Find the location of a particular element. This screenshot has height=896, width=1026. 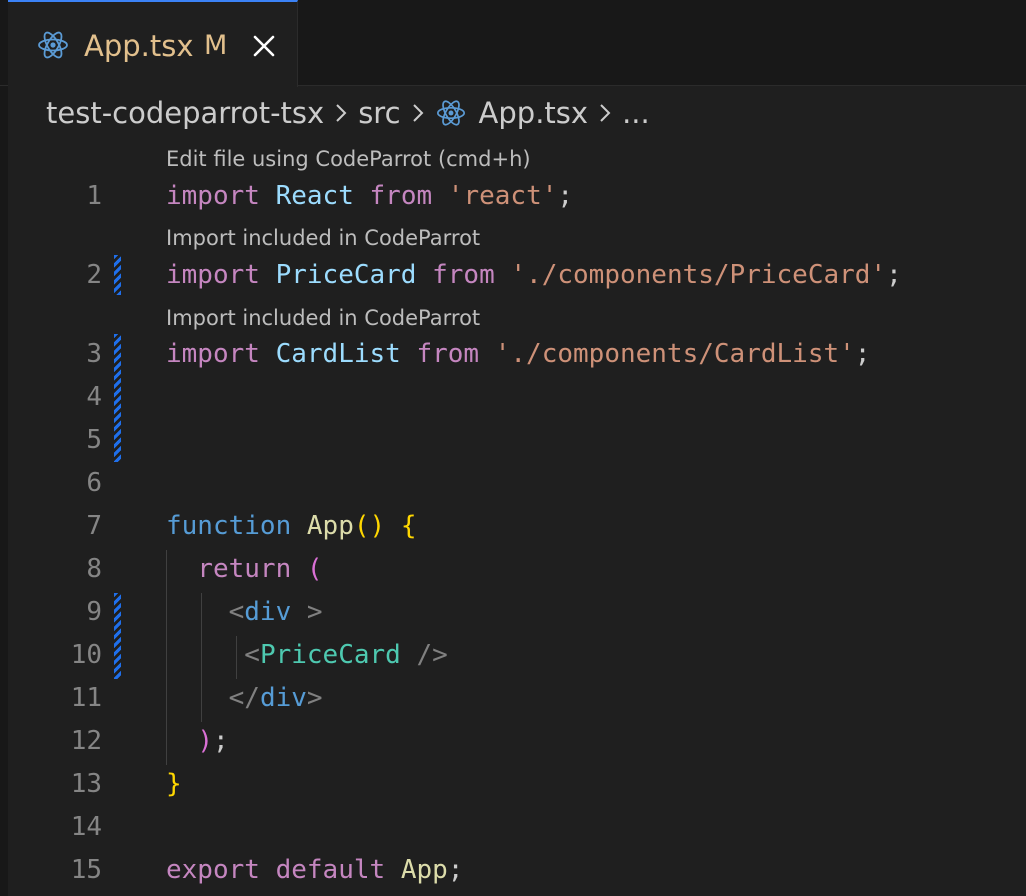

code-line-4: 4 is located at coordinates (513, 397).